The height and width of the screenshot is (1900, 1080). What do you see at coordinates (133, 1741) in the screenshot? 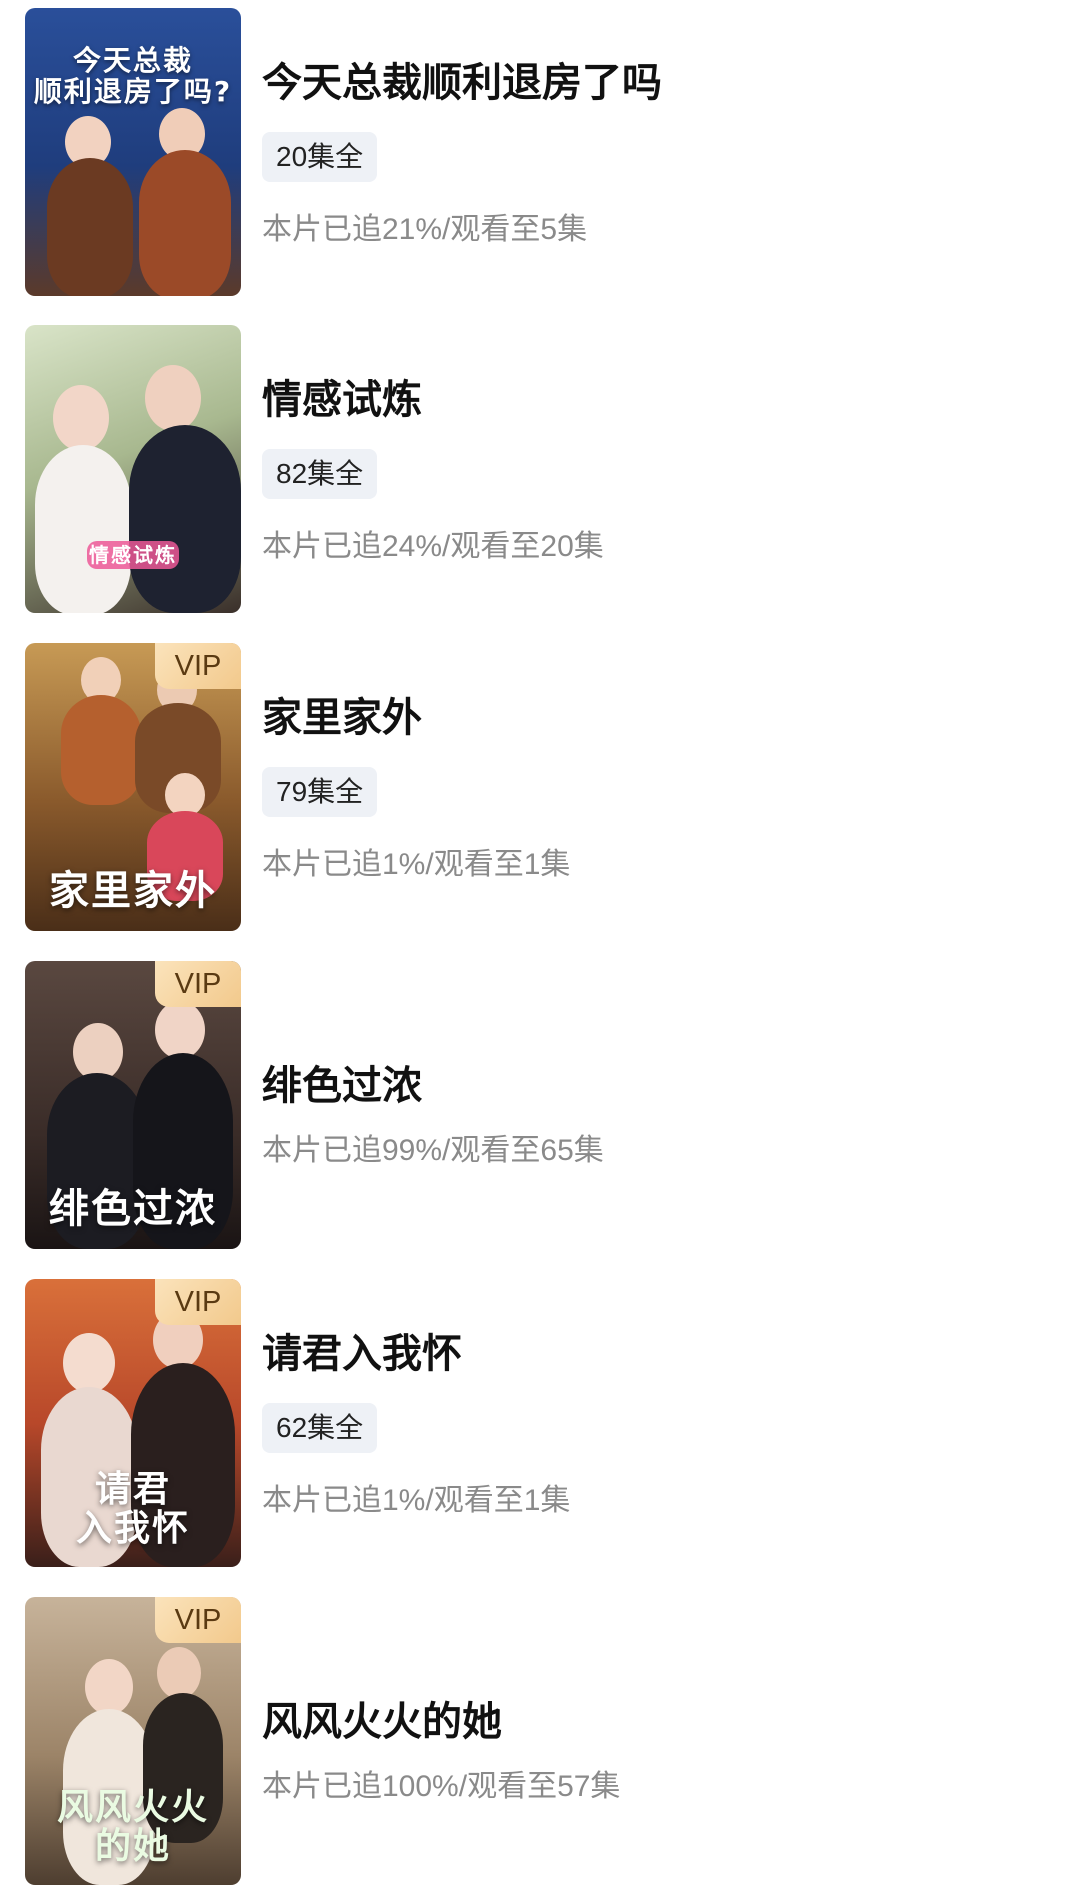
I see `poster-thumbnail: 风风火火 的她 VIP` at bounding box center [133, 1741].